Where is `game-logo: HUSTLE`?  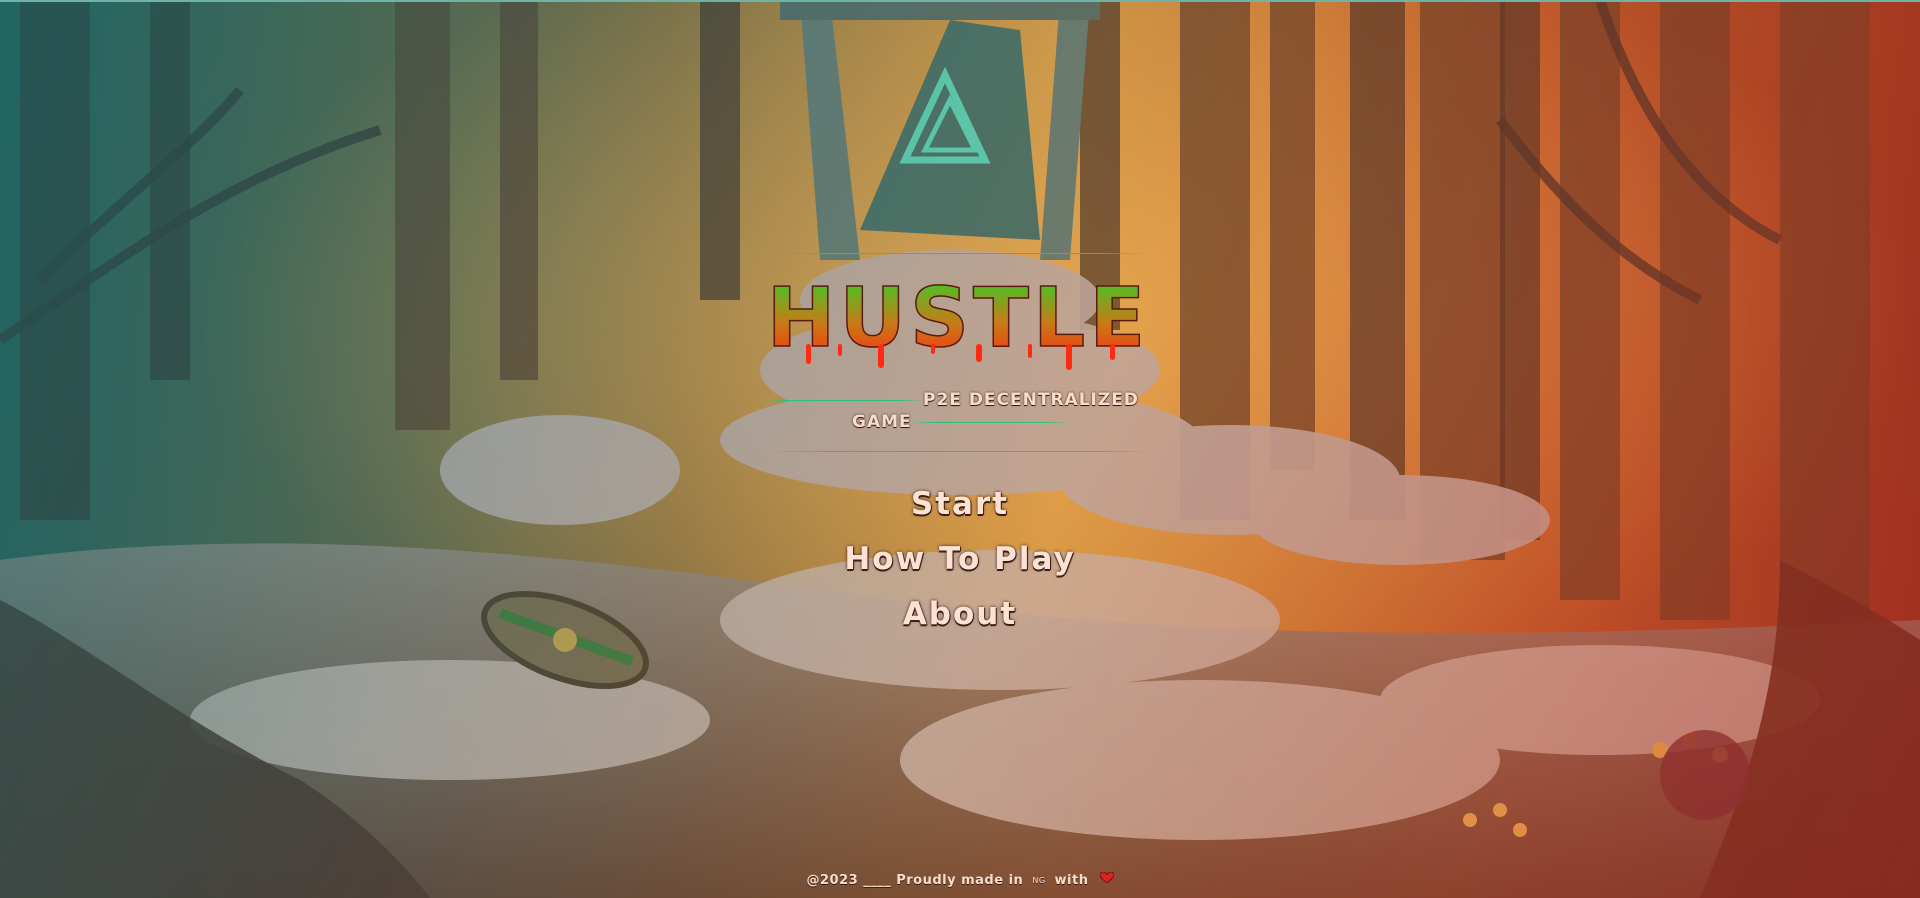
game-logo: HUSTLE is located at coordinates (957, 326).